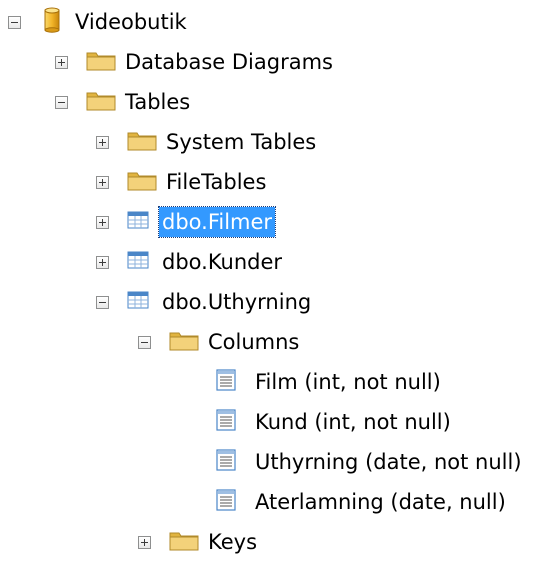 Image resolution: width=556 pixels, height=562 pixels. I want to click on tree-node-dbo-kunder: dbo.Kunder, so click(190, 262).